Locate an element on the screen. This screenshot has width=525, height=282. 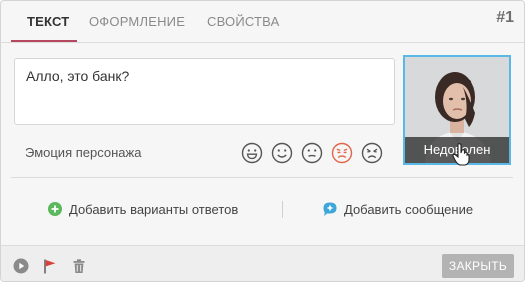
flag-icon is located at coordinates (50, 266).